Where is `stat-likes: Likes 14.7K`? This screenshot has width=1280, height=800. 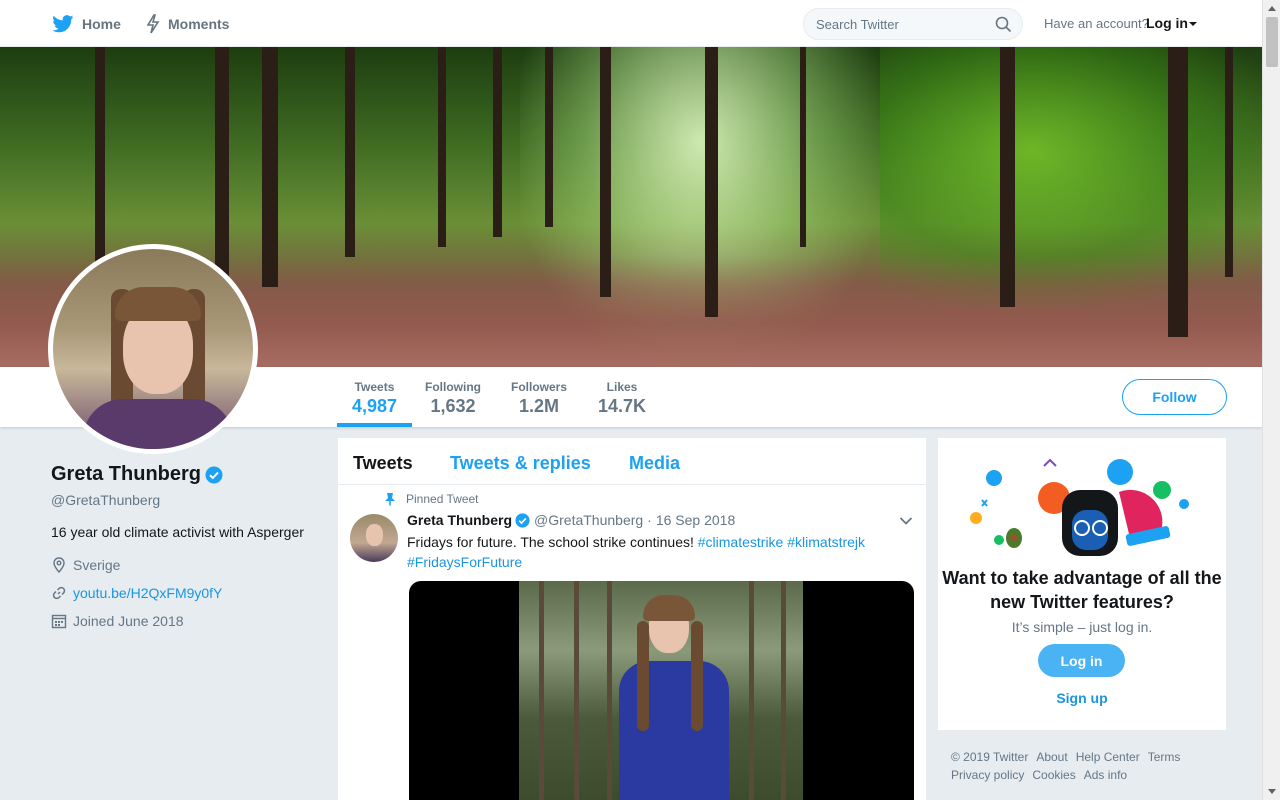 stat-likes: Likes 14.7K is located at coordinates (622, 397).